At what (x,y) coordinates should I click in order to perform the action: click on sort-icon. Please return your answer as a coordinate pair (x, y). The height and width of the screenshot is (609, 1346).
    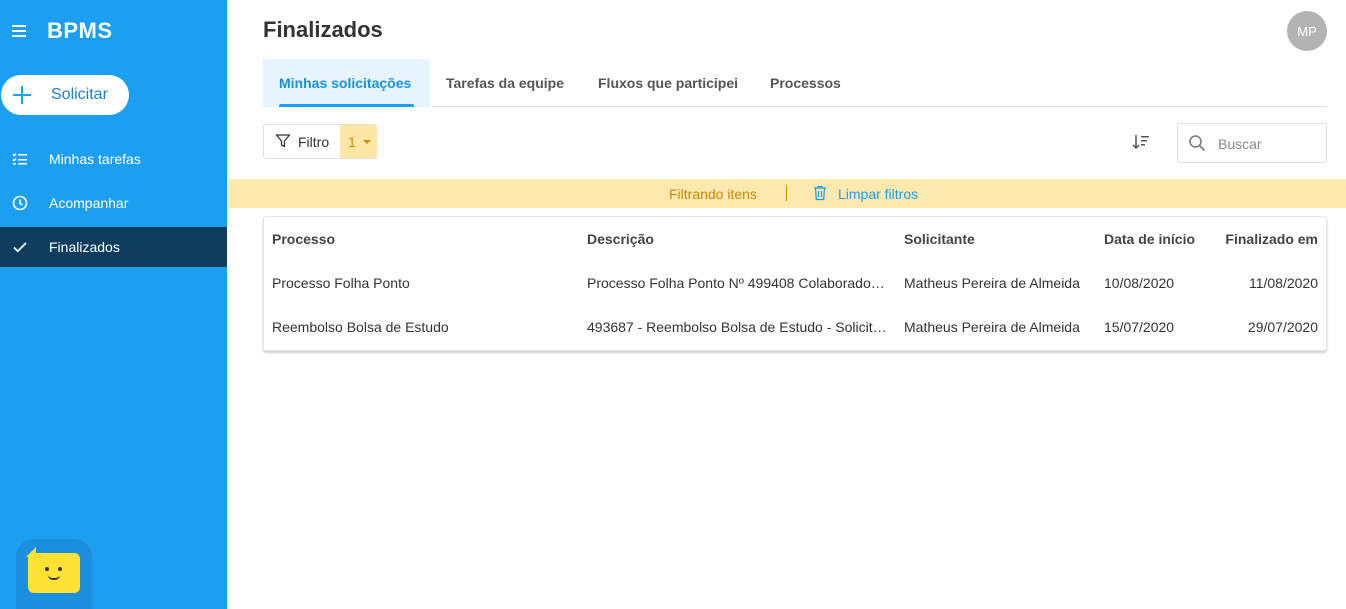
    Looking at the image, I should click on (1141, 142).